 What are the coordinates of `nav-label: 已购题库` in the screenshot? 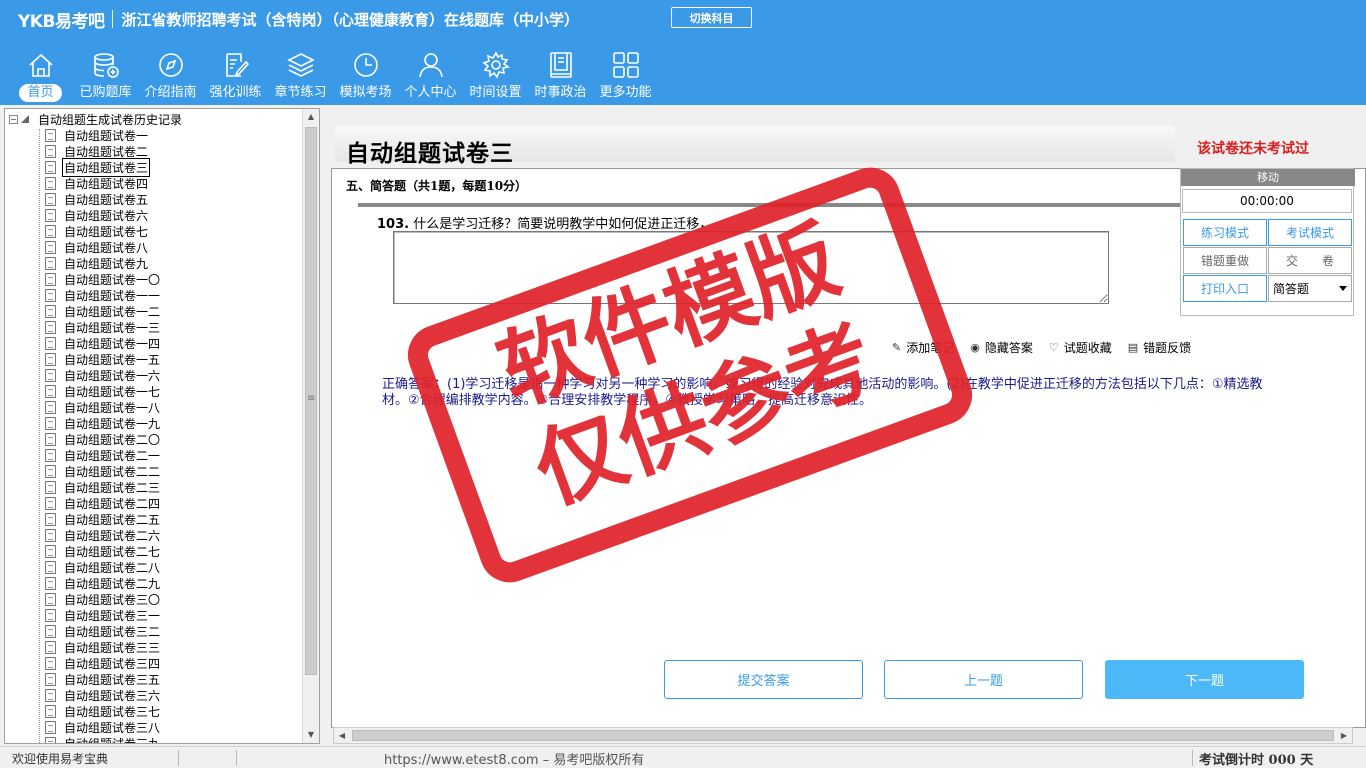 It's located at (105, 92).